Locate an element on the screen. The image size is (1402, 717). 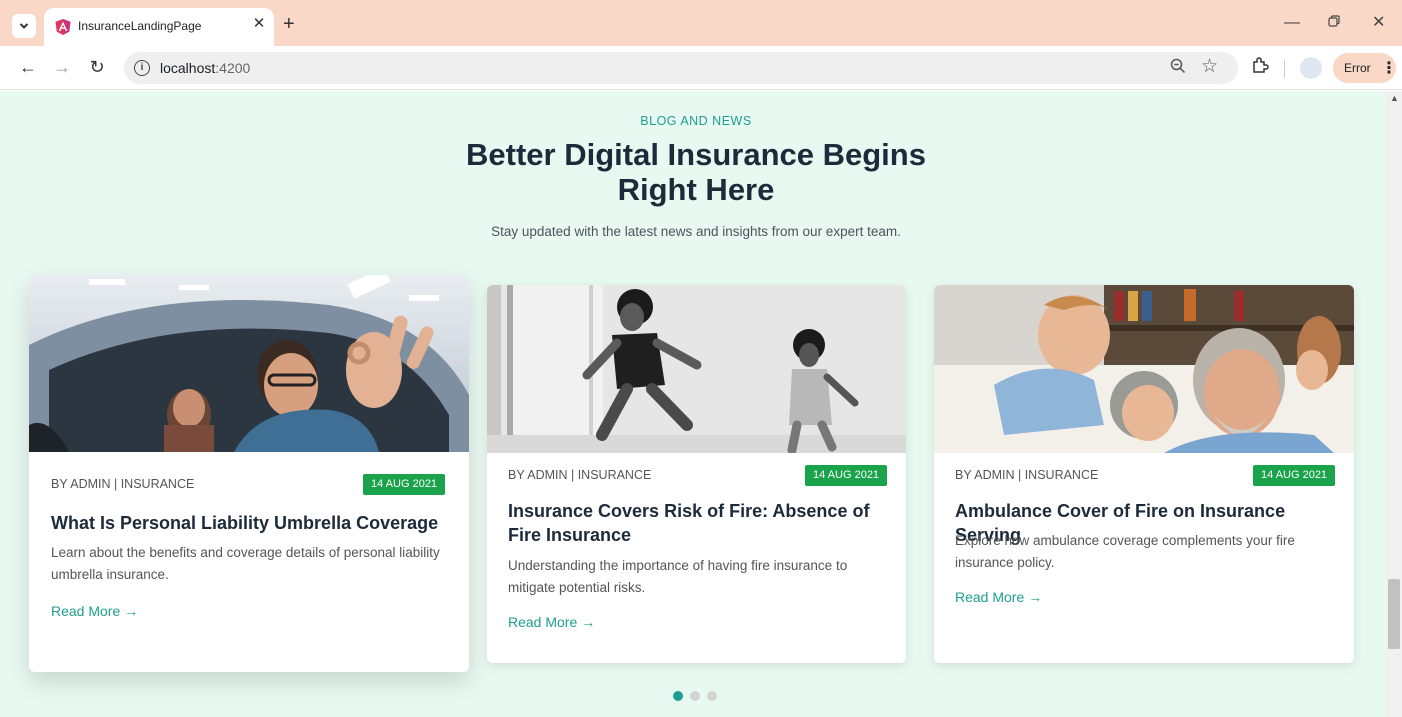
url-text: localhost:4200 is located at coordinates (205, 68).